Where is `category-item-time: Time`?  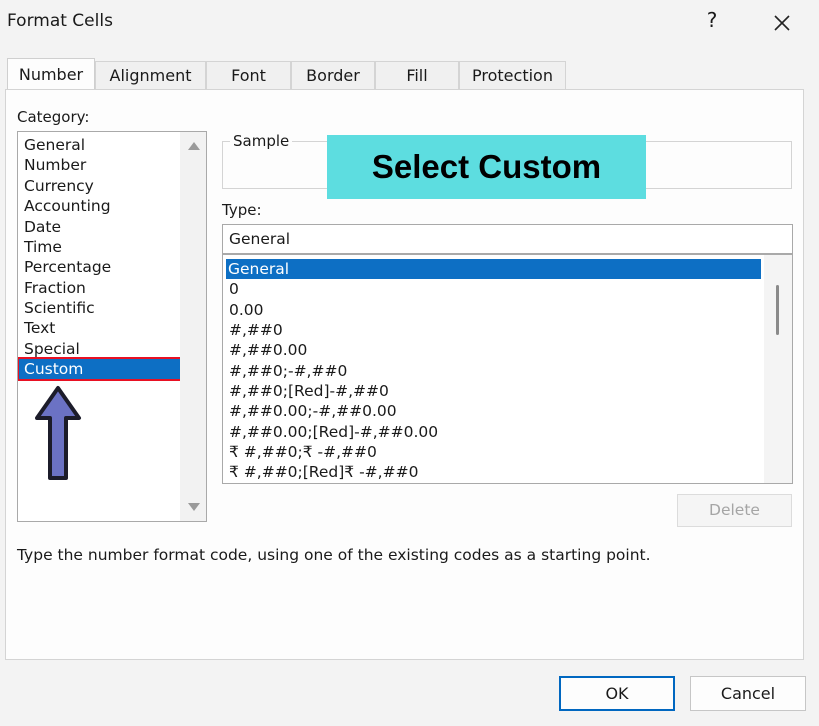
category-item-time: Time is located at coordinates (44, 247).